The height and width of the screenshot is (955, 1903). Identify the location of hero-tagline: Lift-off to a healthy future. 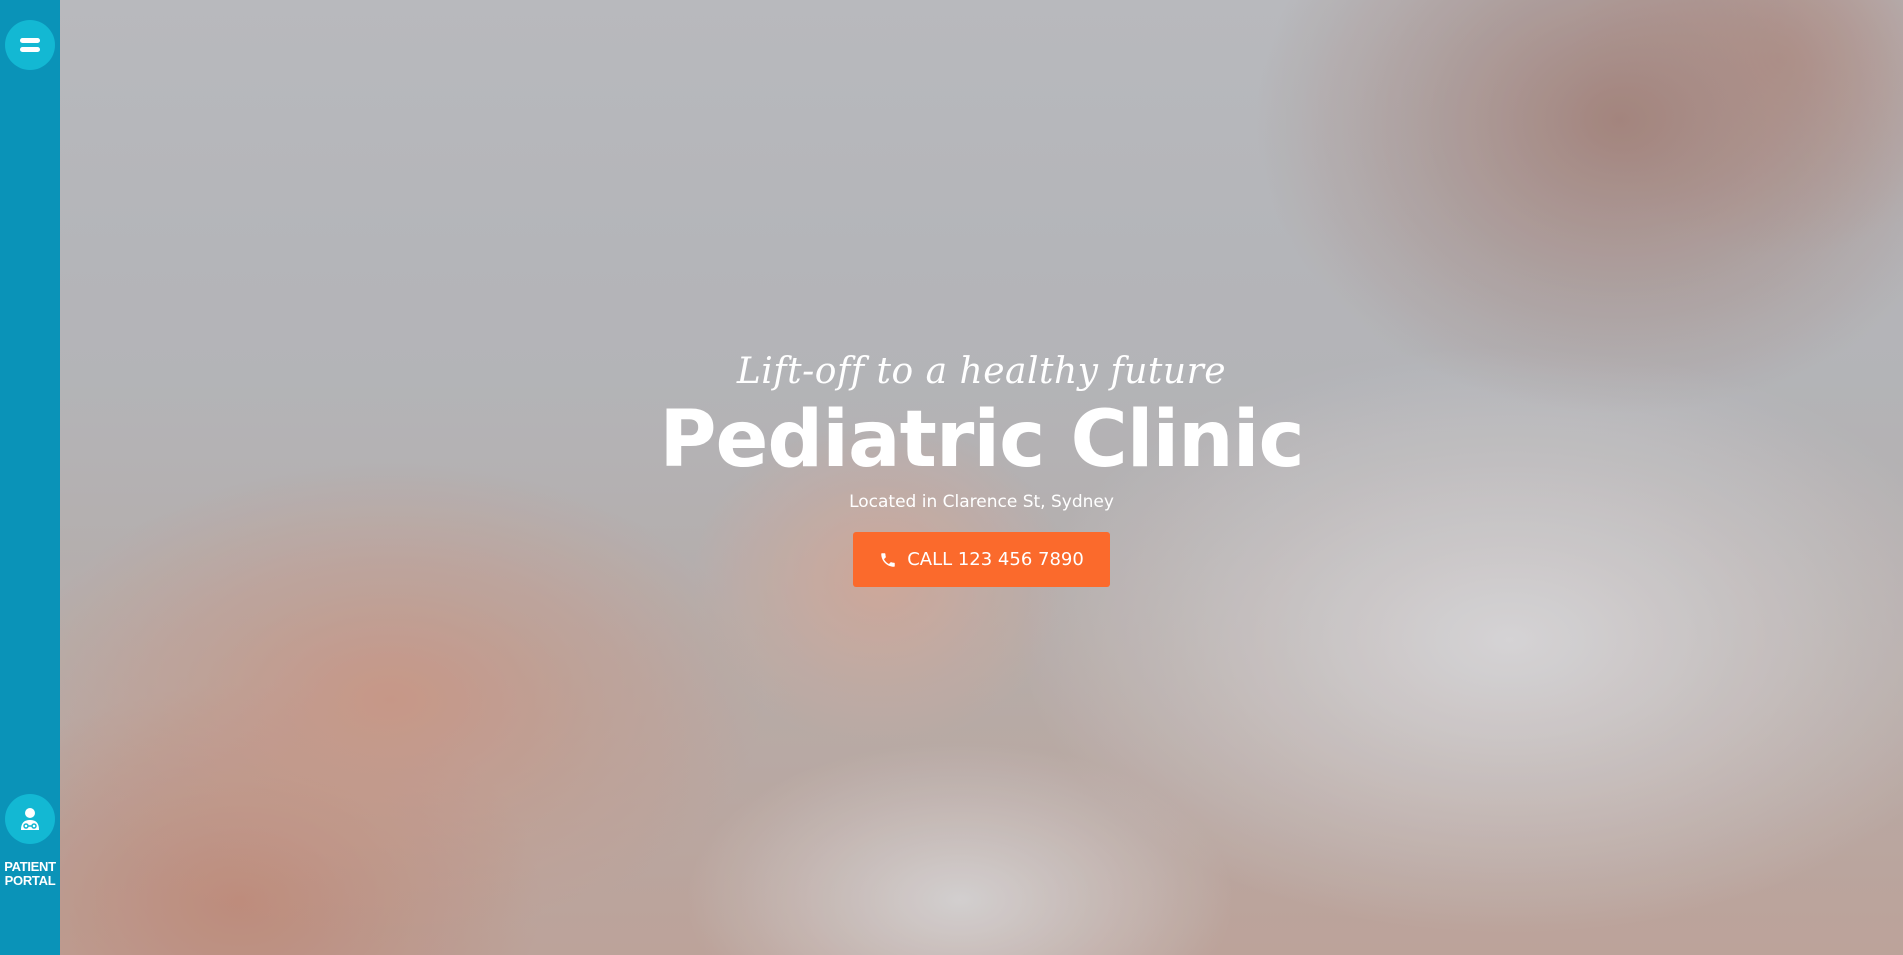
(981, 371).